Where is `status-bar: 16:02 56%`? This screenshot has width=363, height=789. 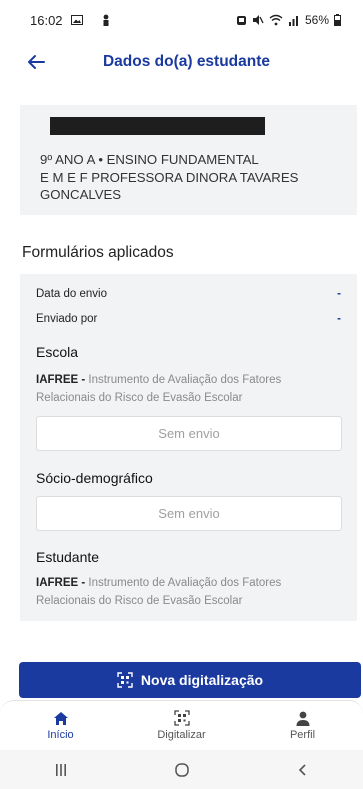
status-bar: 16:02 56% is located at coordinates (181, 20).